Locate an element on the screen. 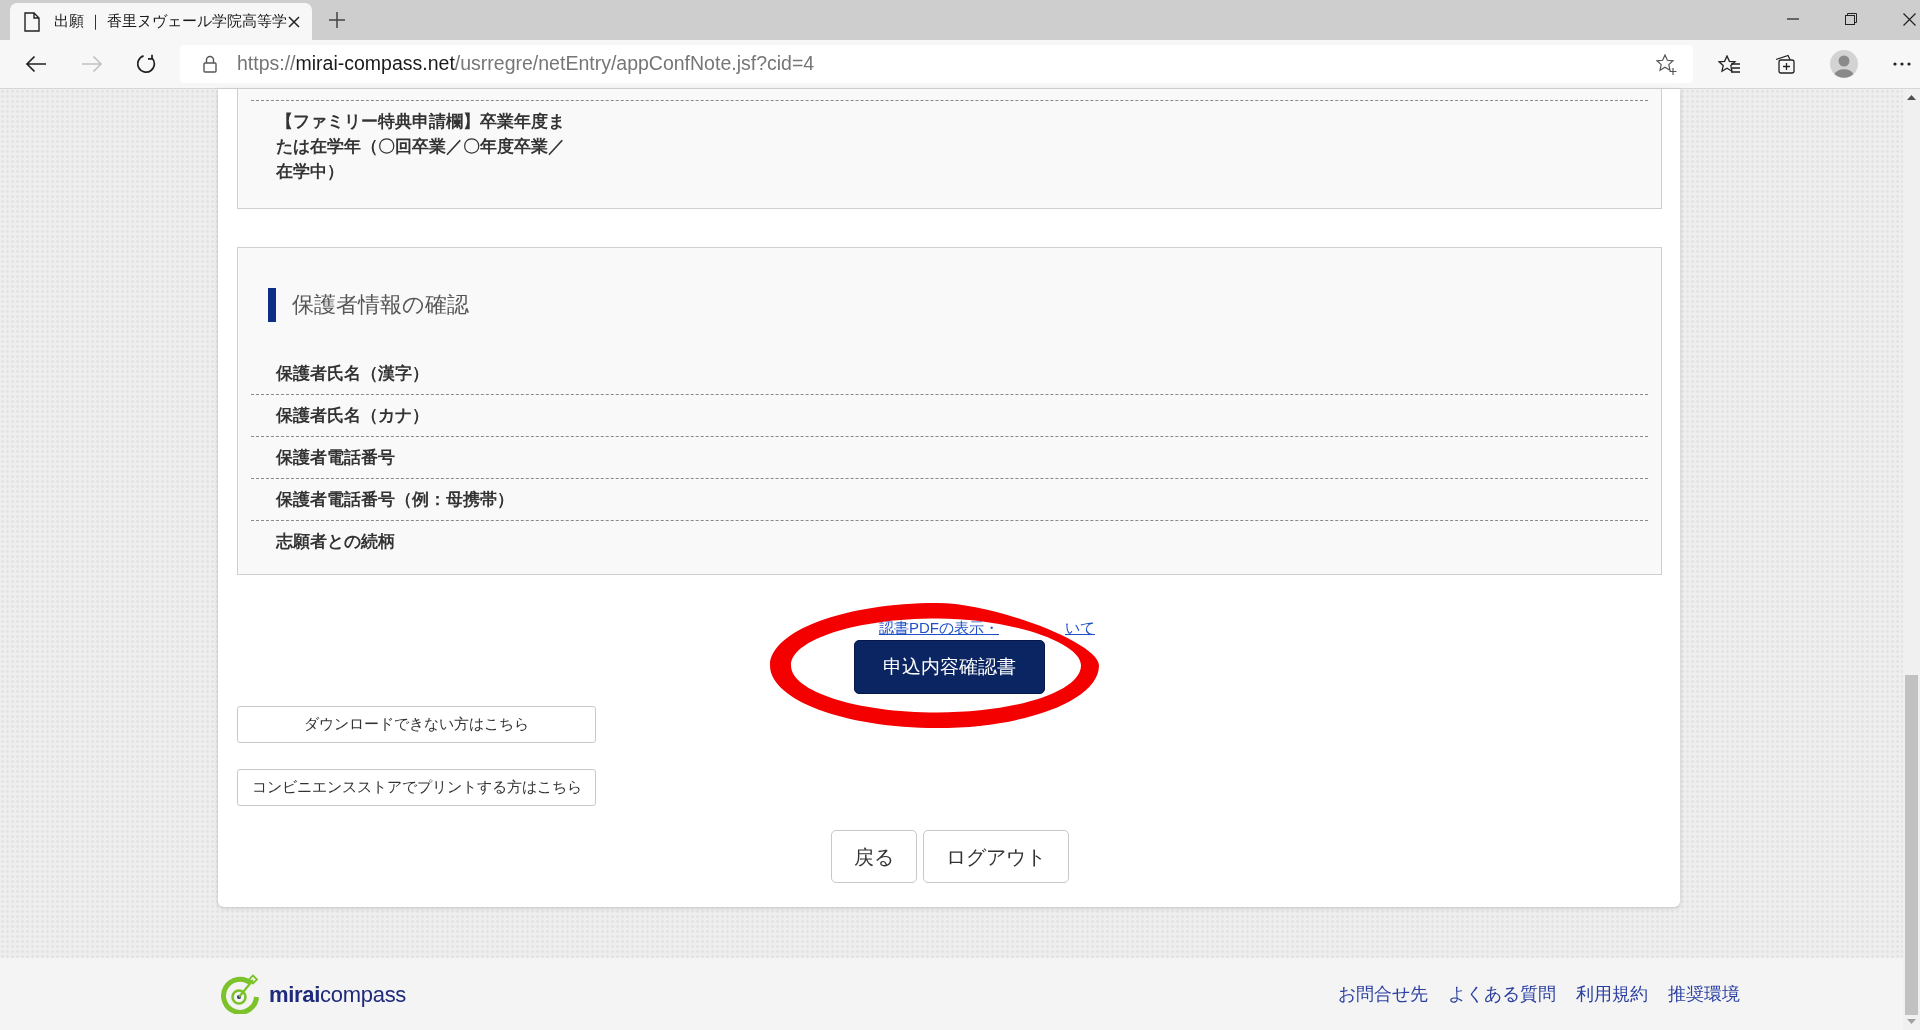 This screenshot has height=1030, width=1920. field-label: 保護者氏名（漢字） is located at coordinates (352, 374).